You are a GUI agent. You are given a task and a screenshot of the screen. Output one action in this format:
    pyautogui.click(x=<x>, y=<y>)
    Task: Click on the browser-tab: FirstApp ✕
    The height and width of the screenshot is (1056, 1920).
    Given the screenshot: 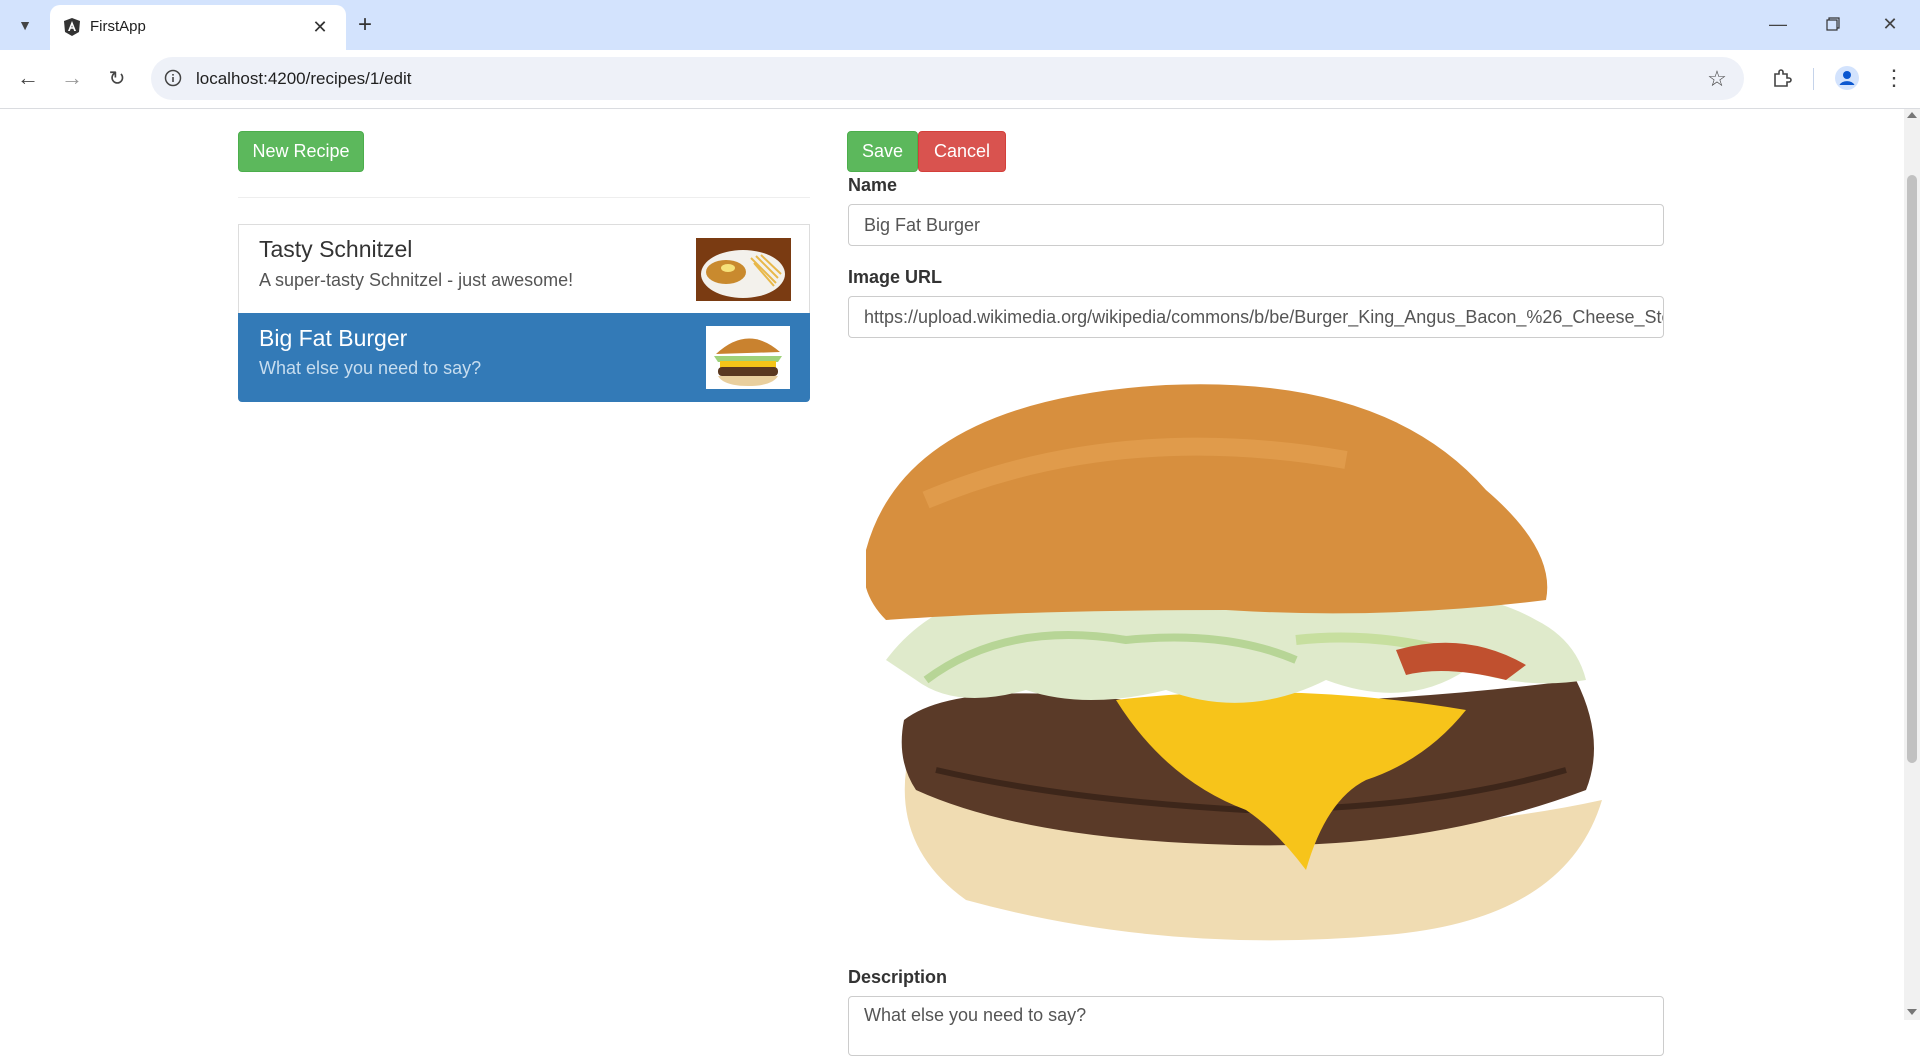 What is the action you would take?
    pyautogui.click(x=198, y=27)
    